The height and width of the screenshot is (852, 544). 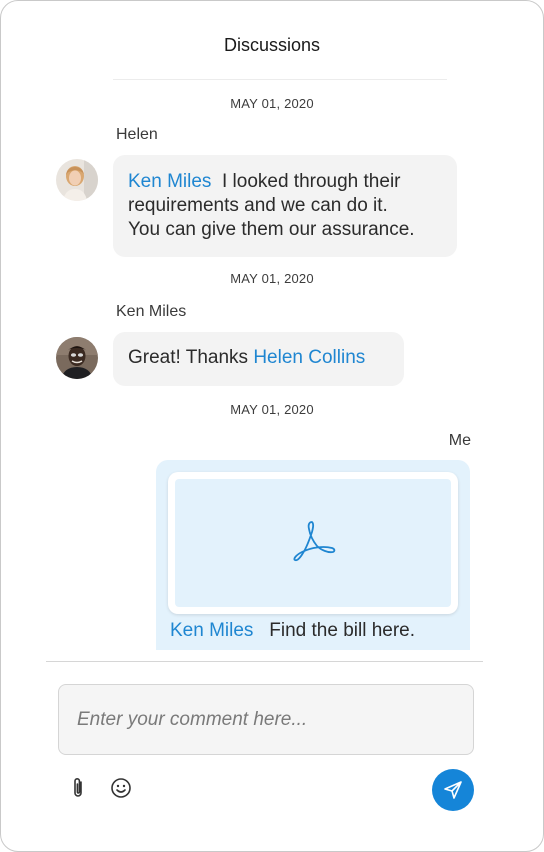 I want to click on pdf-attachment, so click(x=313, y=543).